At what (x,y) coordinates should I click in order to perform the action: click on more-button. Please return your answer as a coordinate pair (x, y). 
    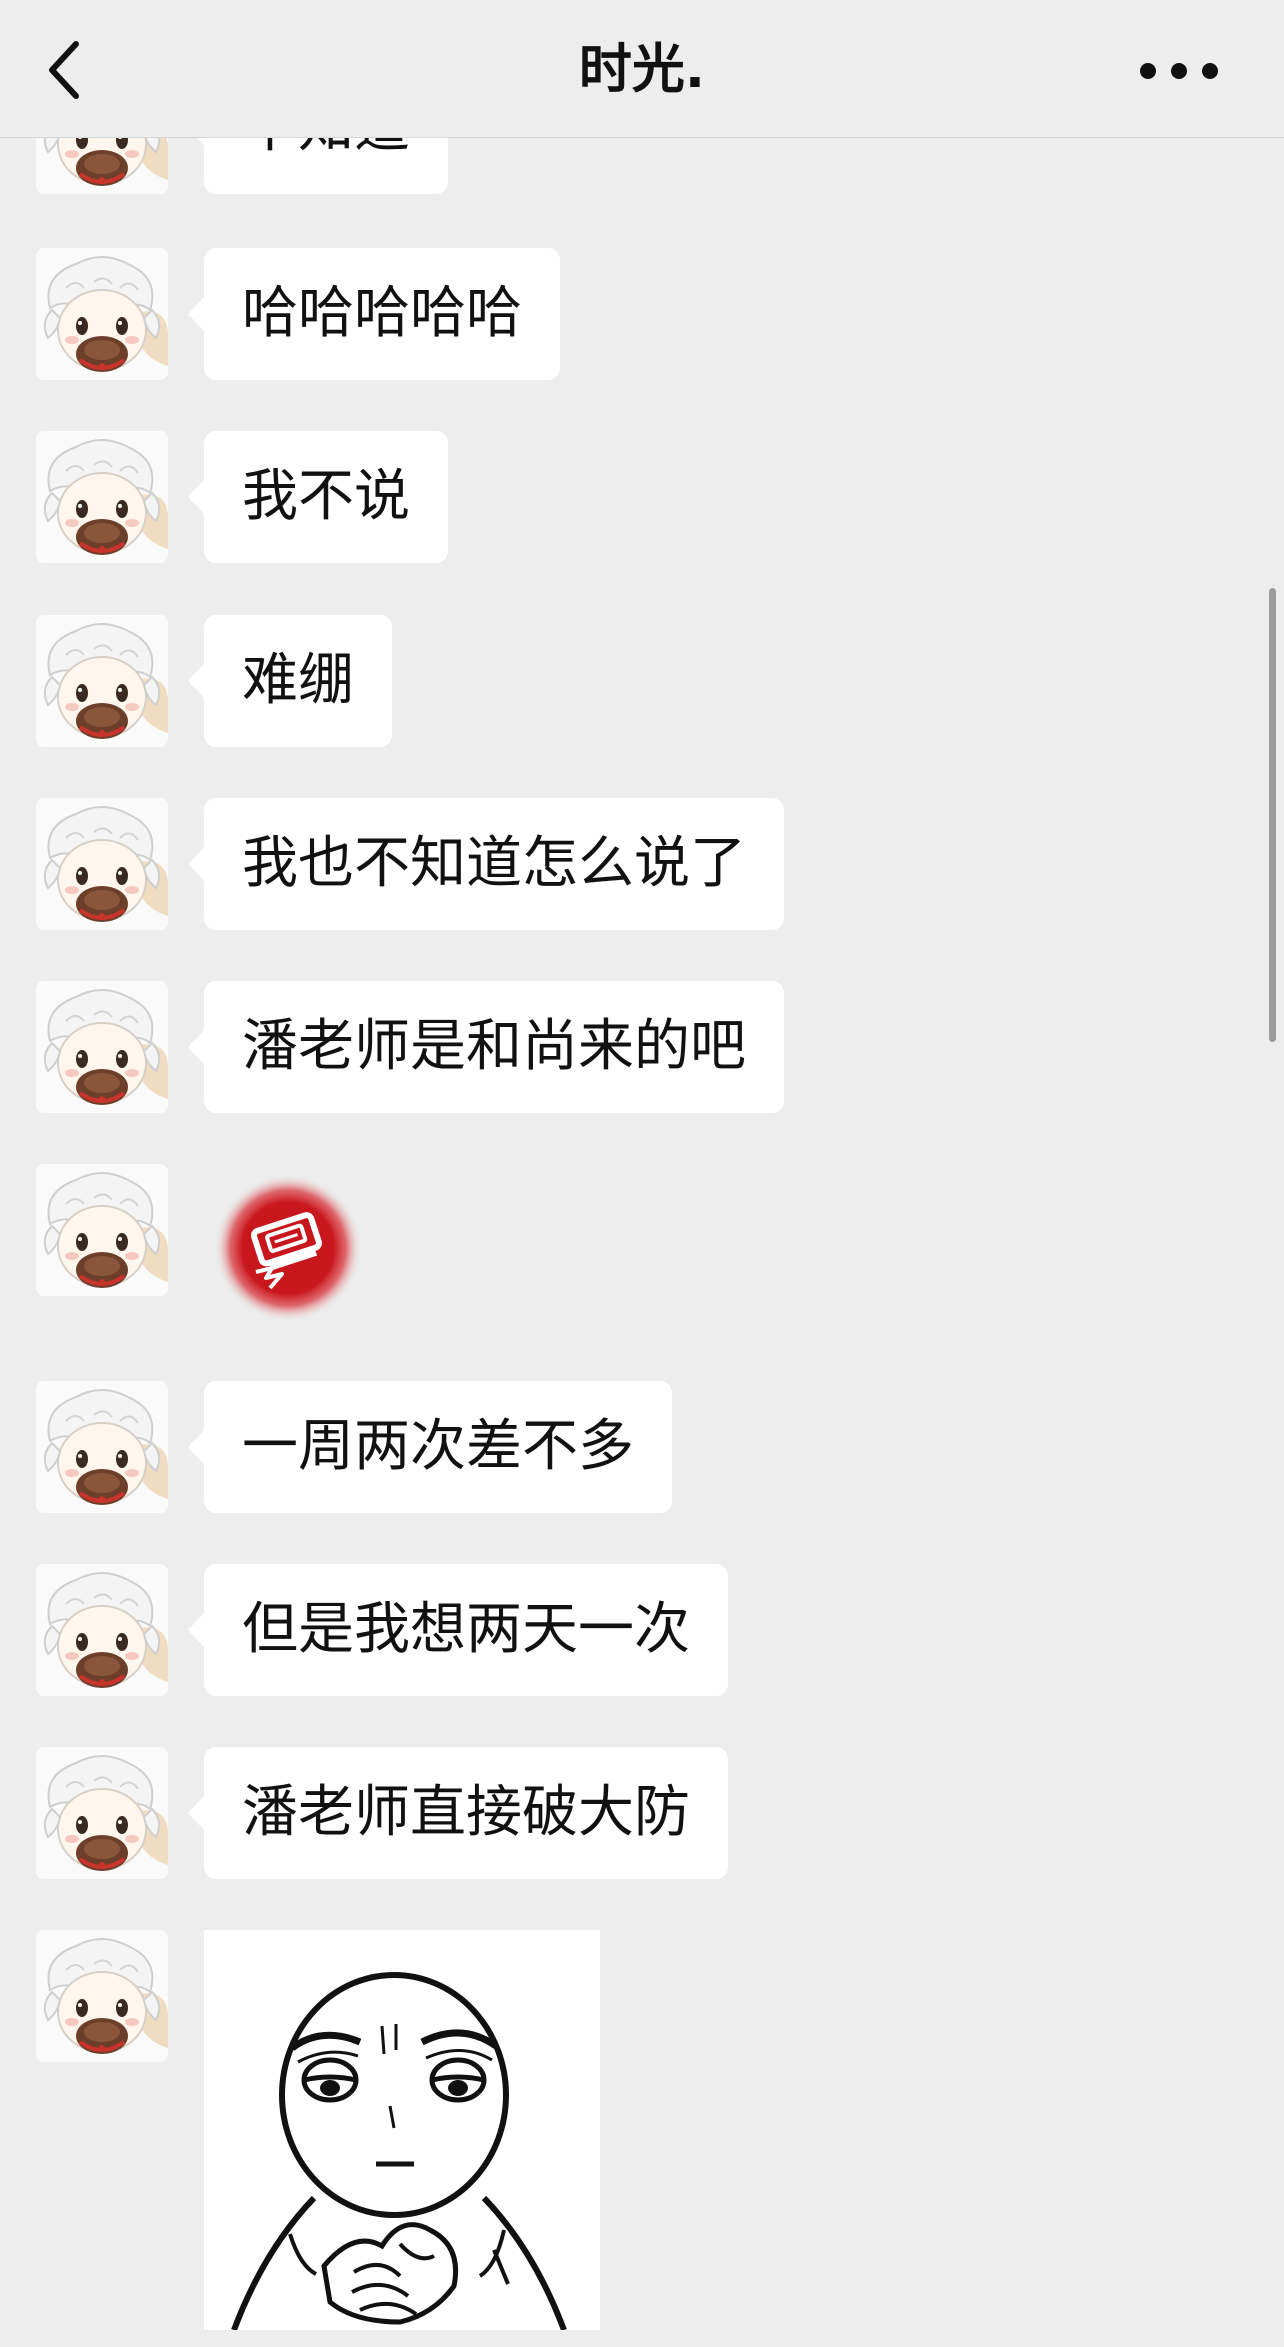
    Looking at the image, I should click on (1179, 71).